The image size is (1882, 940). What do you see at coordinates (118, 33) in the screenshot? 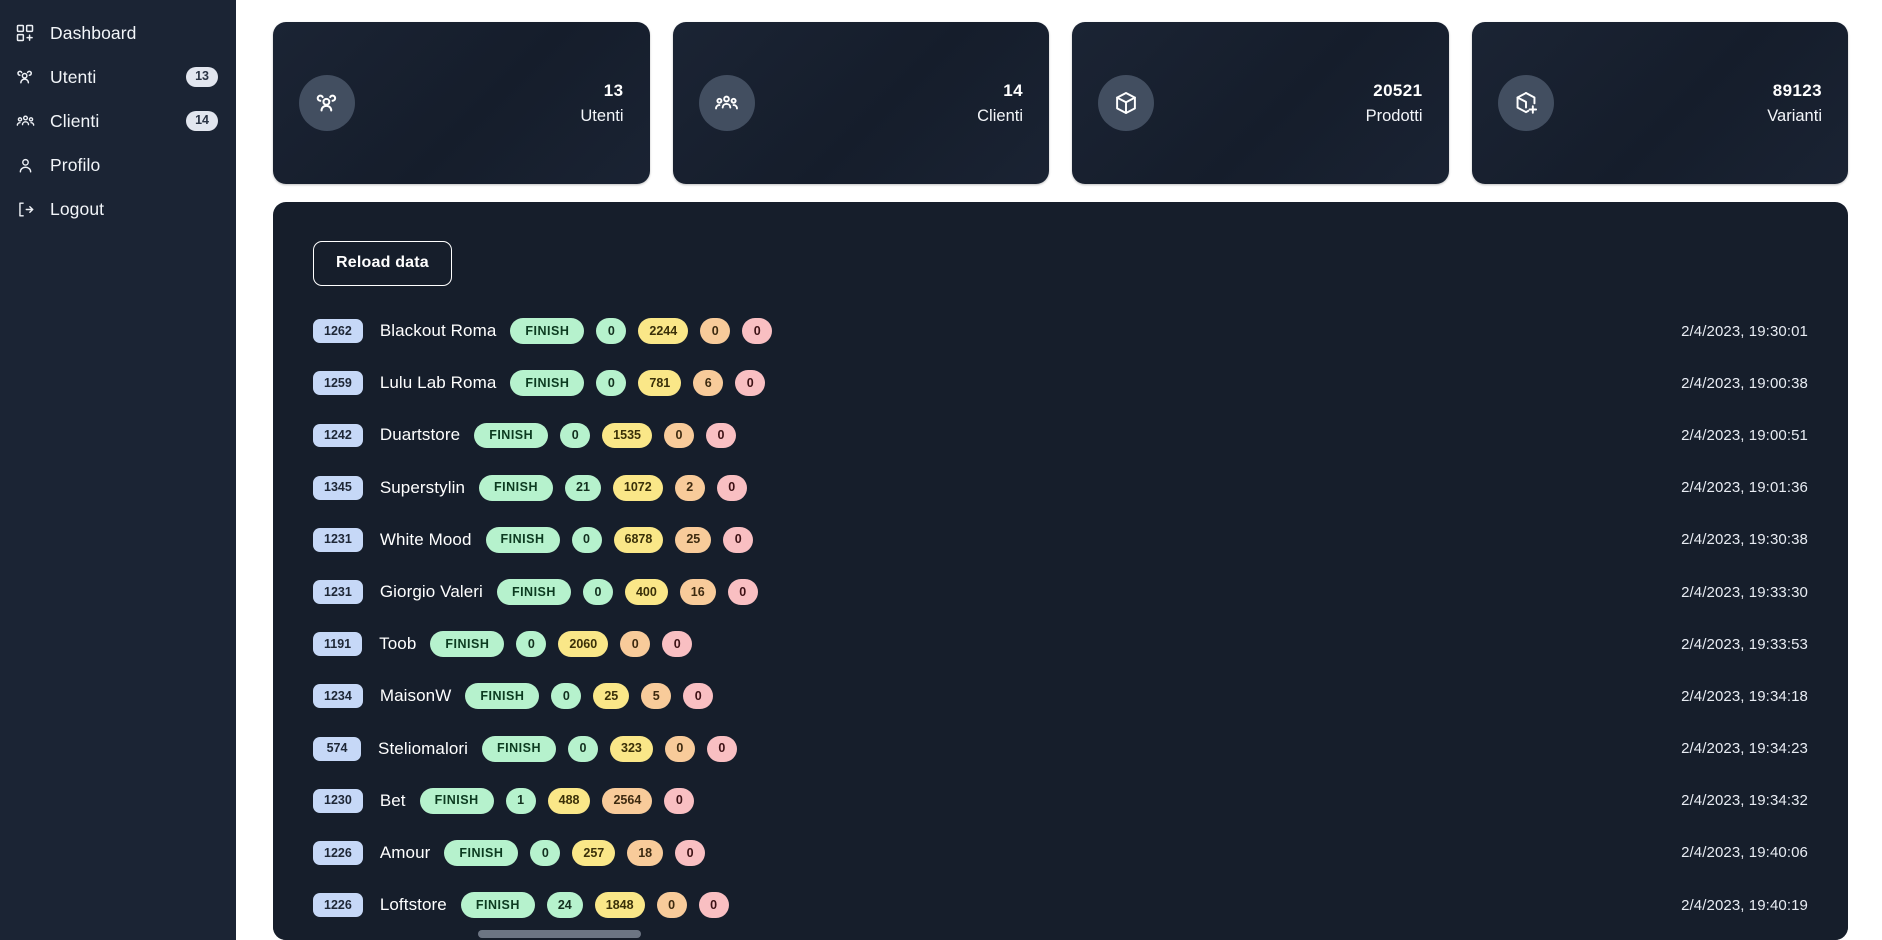
I see `sidebar-item-dashboard: Dashboard` at bounding box center [118, 33].